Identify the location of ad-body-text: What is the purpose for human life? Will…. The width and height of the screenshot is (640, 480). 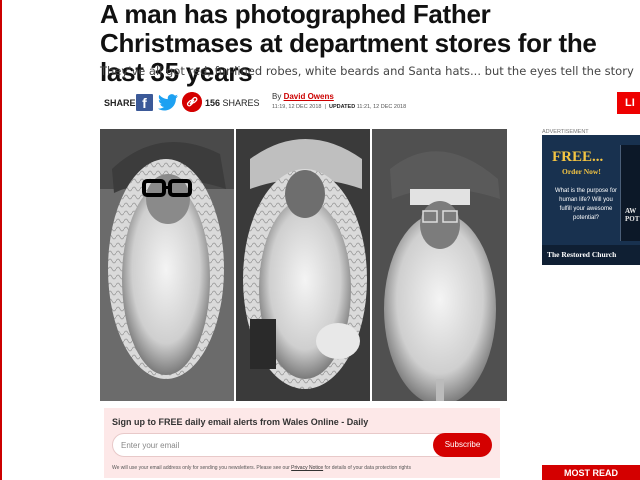
(586, 204).